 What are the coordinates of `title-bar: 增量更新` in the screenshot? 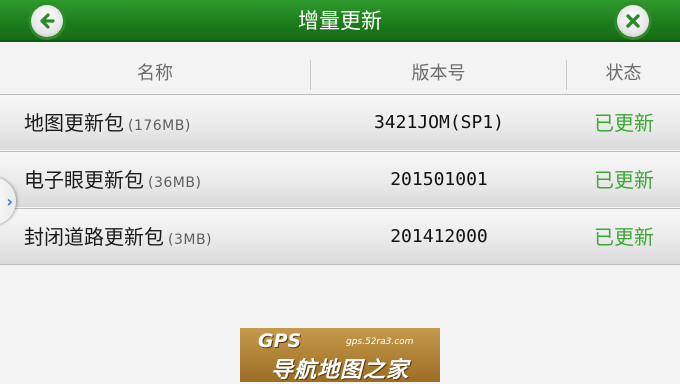 It's located at (340, 21).